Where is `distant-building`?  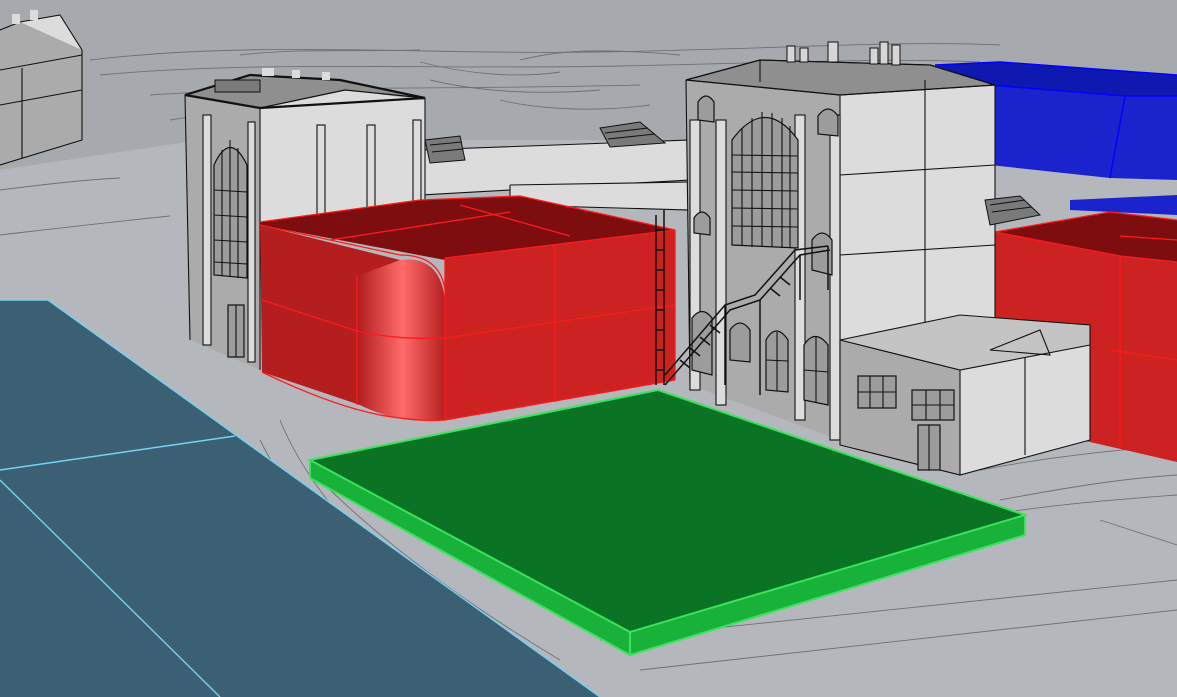
distant-building is located at coordinates (41, 88).